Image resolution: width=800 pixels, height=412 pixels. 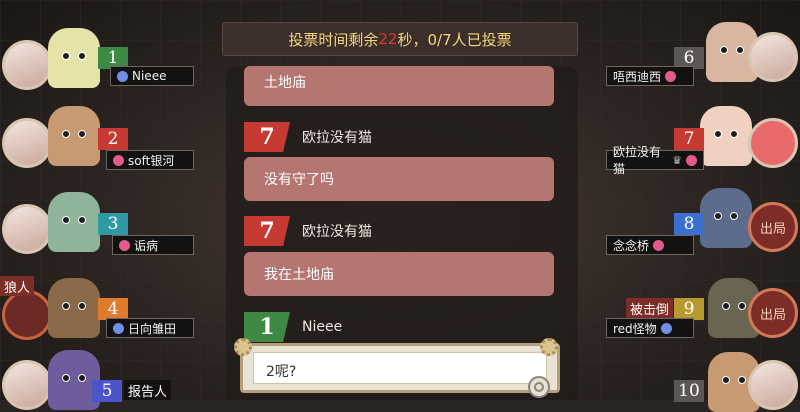 I want to click on chat-seat-number: 1, so click(x=267, y=327).